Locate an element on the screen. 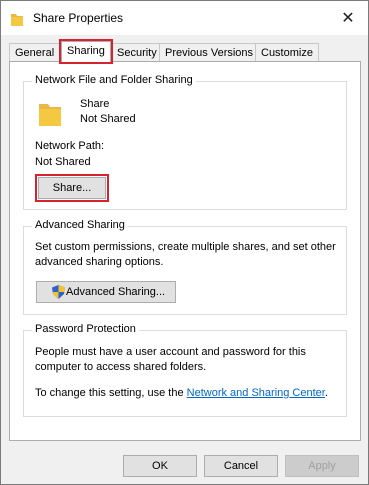  tab-general: General is located at coordinates (35, 52).